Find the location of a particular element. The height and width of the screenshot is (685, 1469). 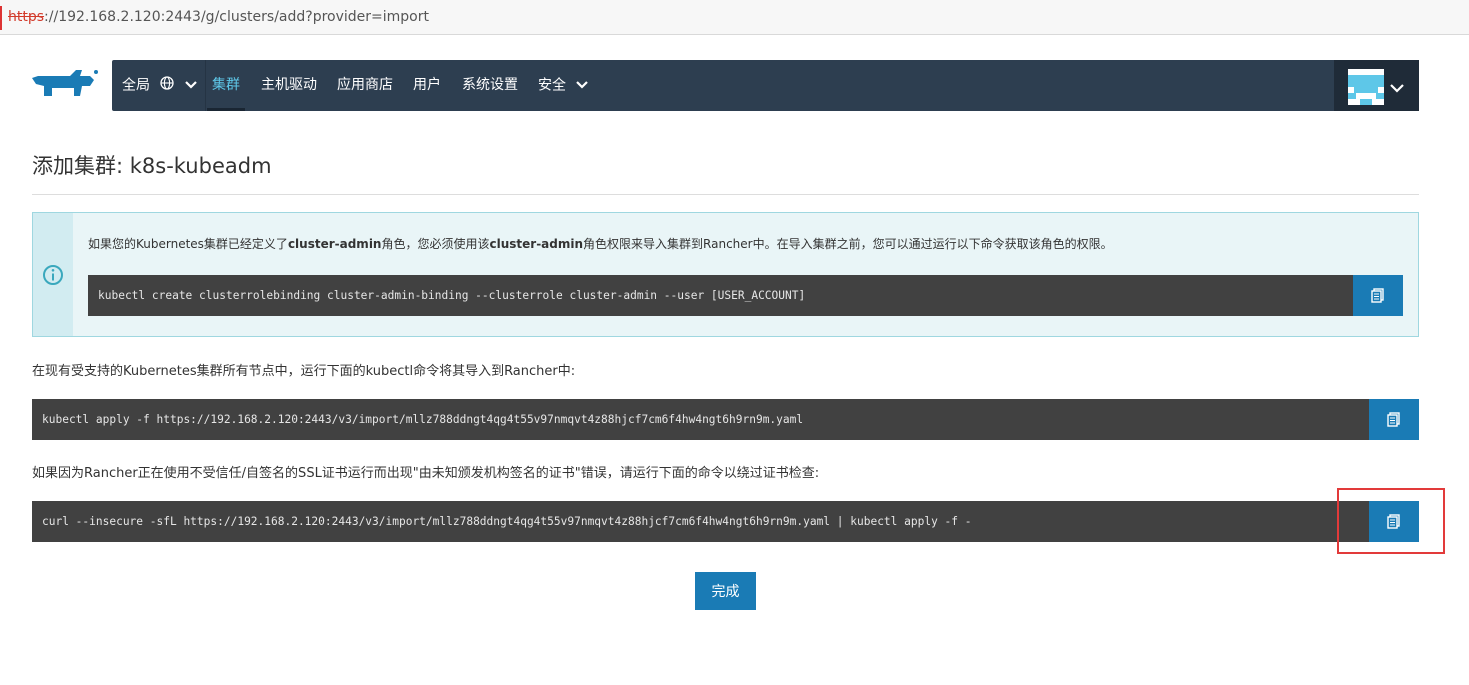

globe-icon is located at coordinates (167, 86).